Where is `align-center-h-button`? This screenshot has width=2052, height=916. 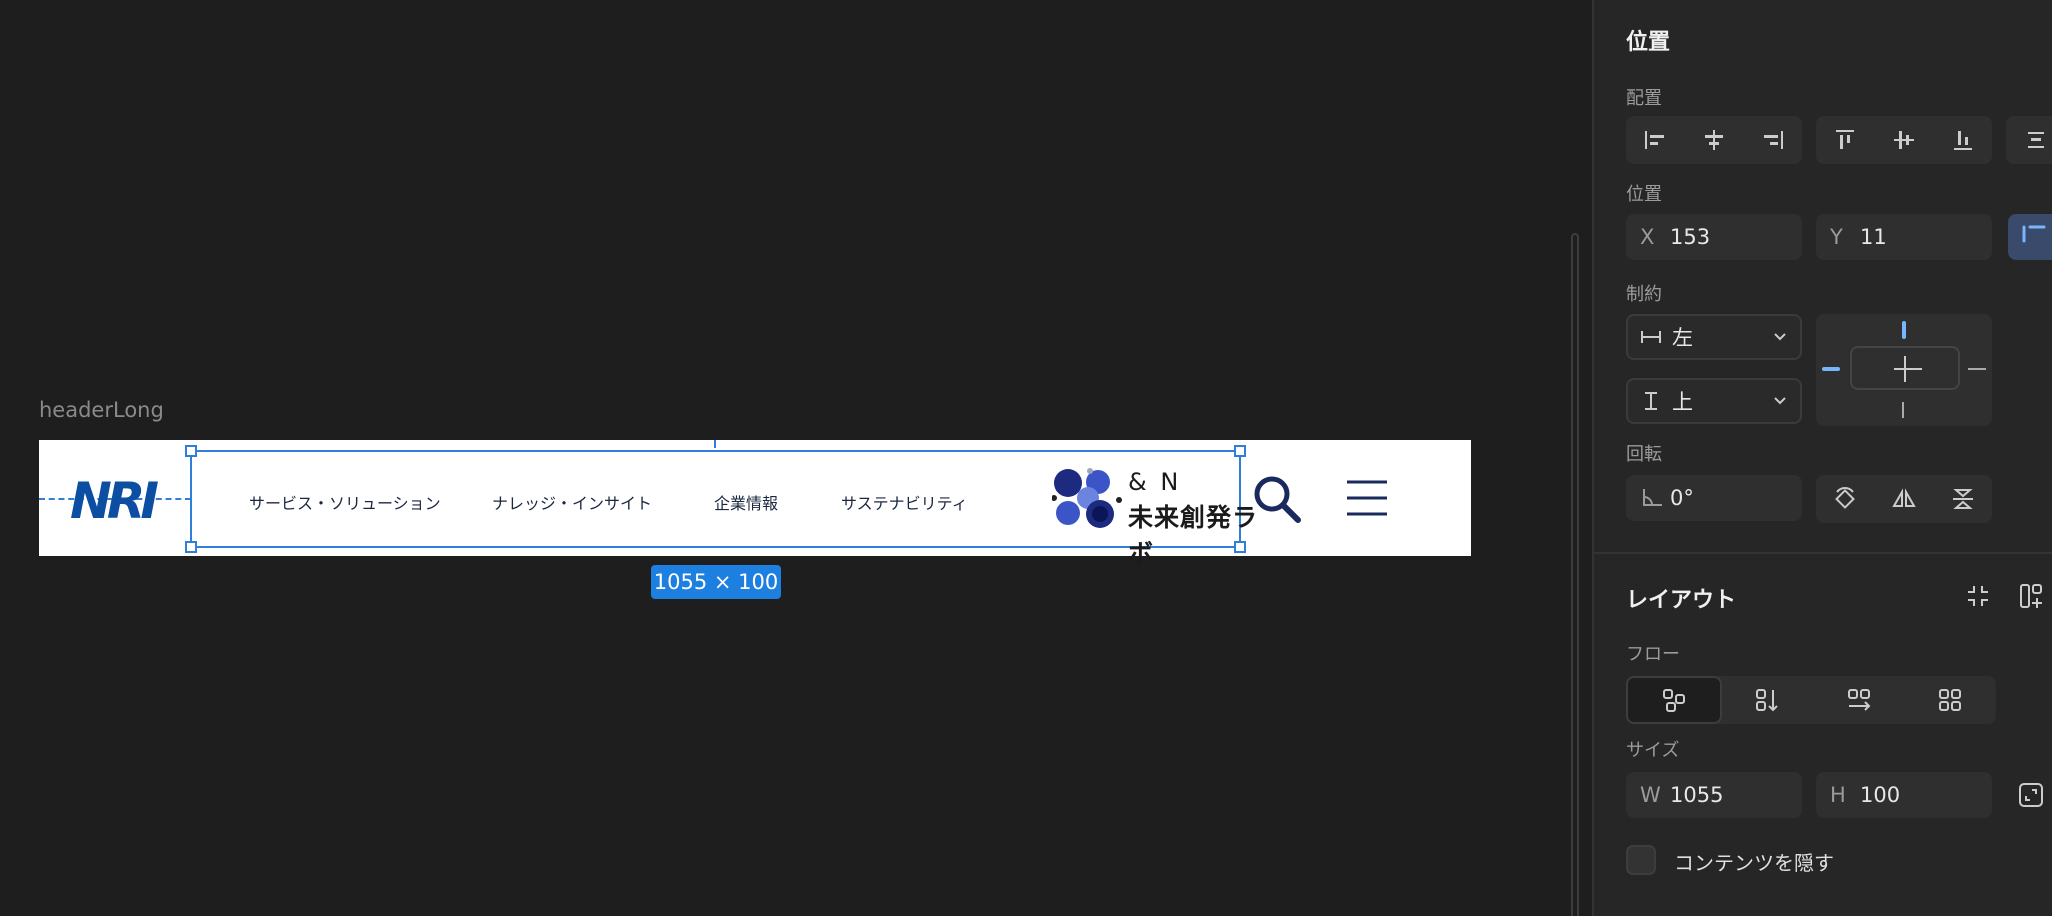
align-center-h-button is located at coordinates (1714, 140).